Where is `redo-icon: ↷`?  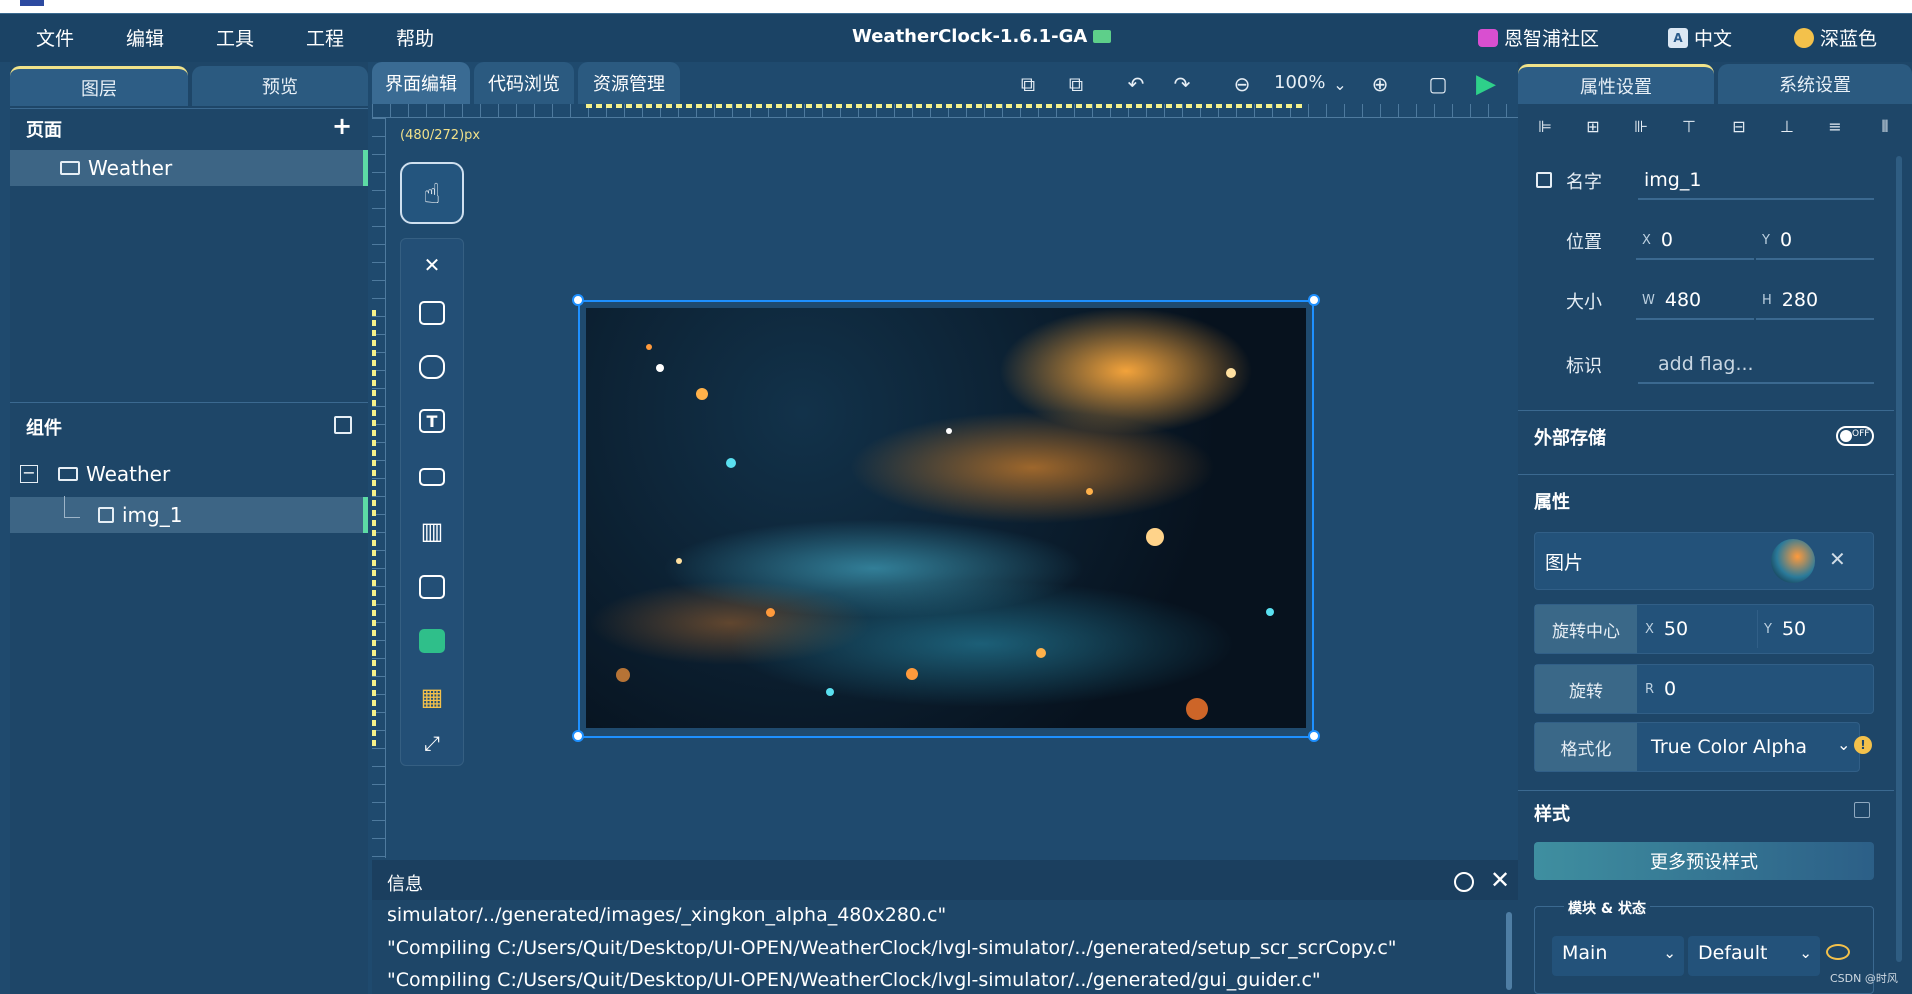 redo-icon: ↷ is located at coordinates (1182, 84).